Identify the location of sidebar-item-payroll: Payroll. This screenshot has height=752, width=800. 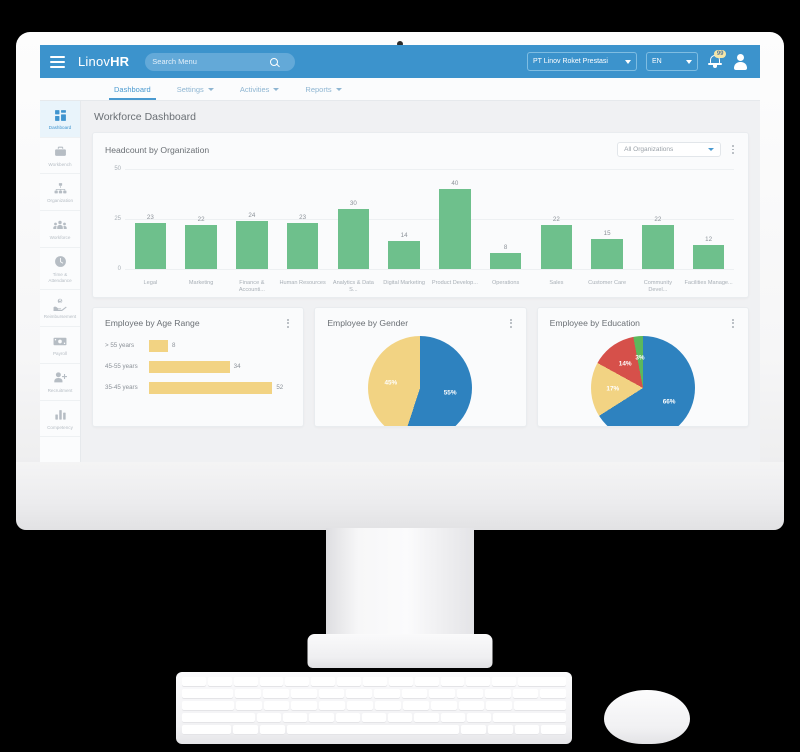
(60, 345).